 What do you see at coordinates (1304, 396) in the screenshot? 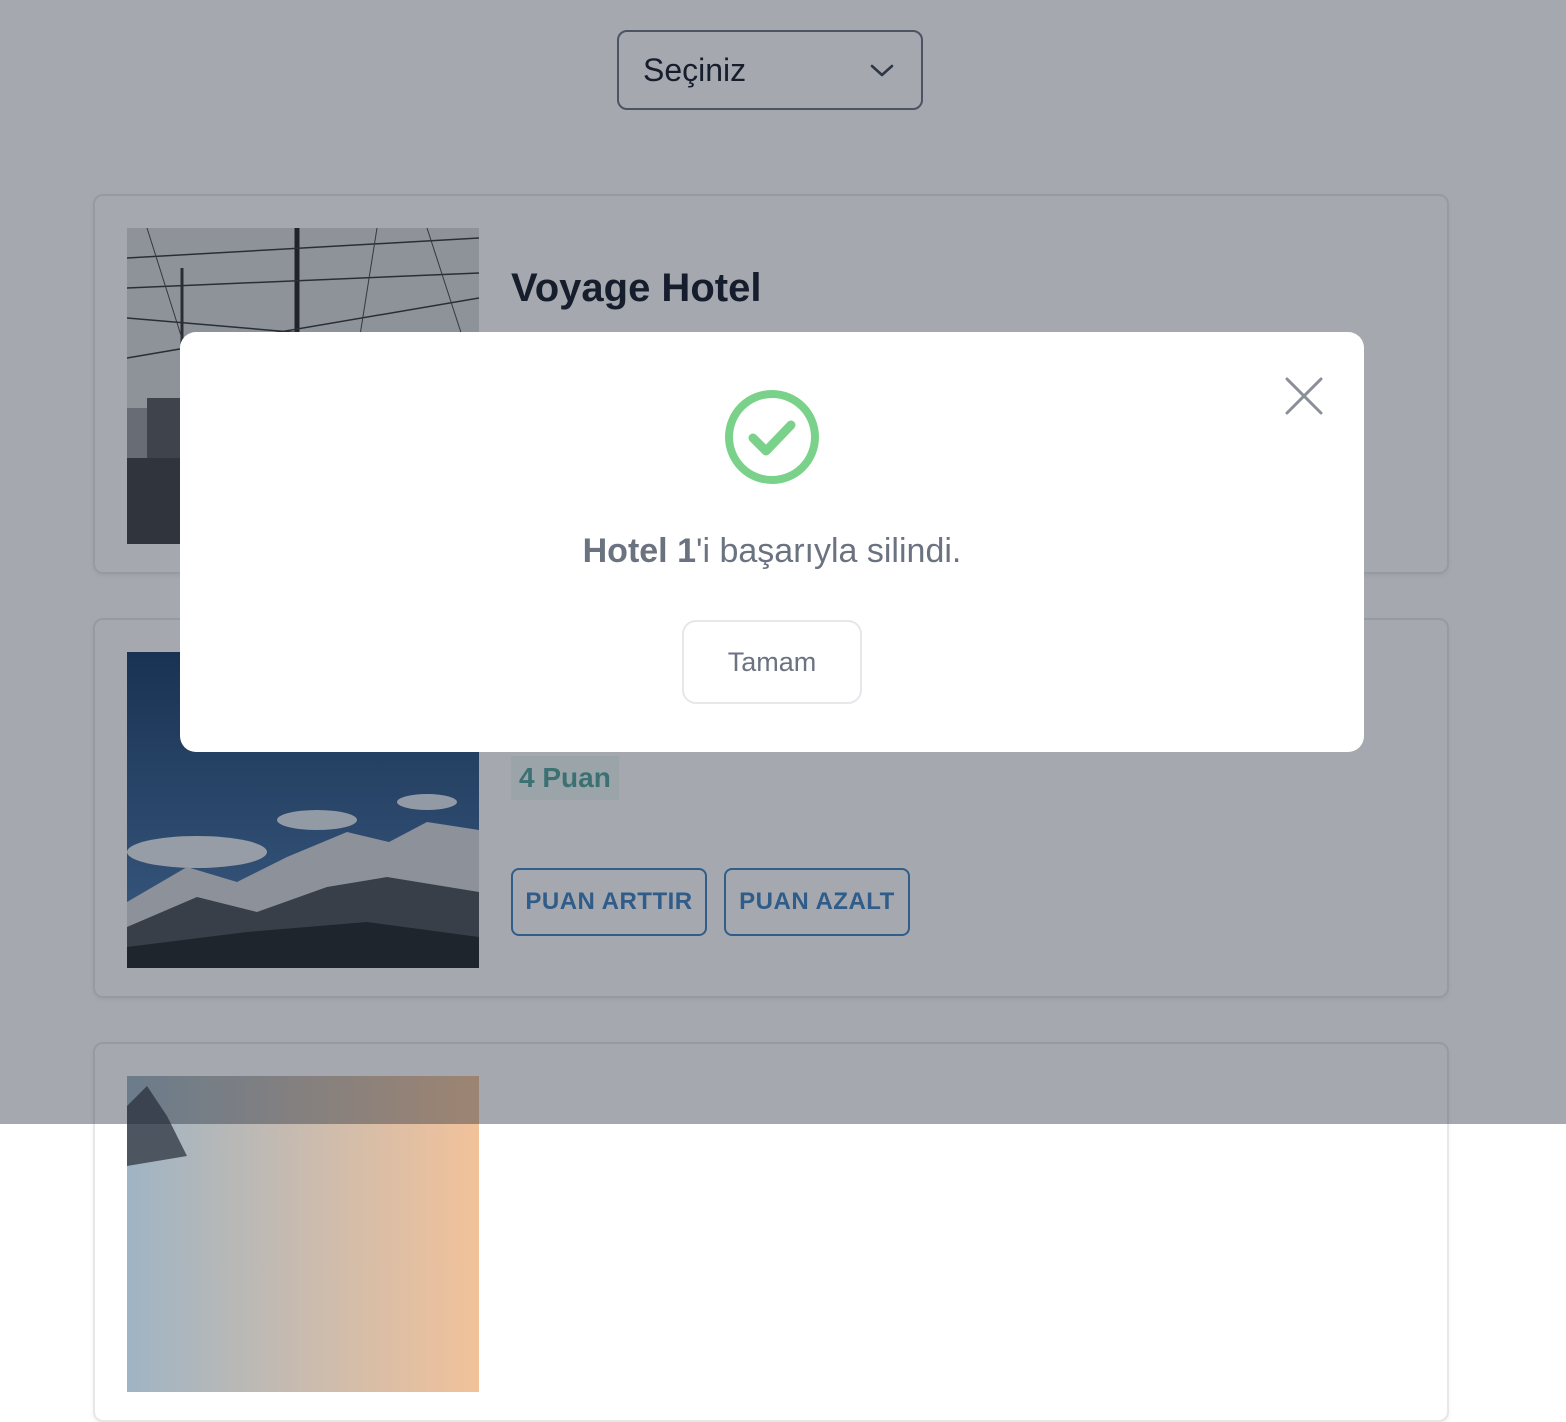
I see `close-icon` at bounding box center [1304, 396].